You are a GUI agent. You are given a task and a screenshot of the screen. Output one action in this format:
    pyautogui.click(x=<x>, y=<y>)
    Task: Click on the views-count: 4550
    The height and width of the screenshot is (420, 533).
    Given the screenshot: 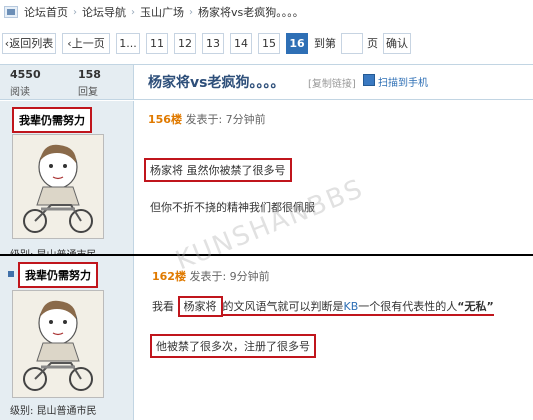 What is the action you would take?
    pyautogui.click(x=25, y=74)
    